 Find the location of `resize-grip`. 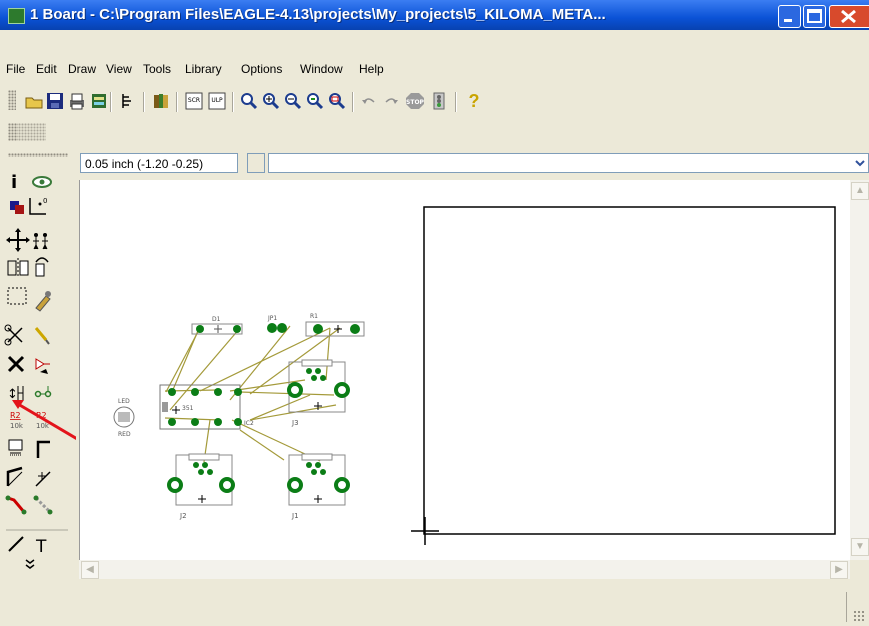

resize-grip is located at coordinates (859, 616).